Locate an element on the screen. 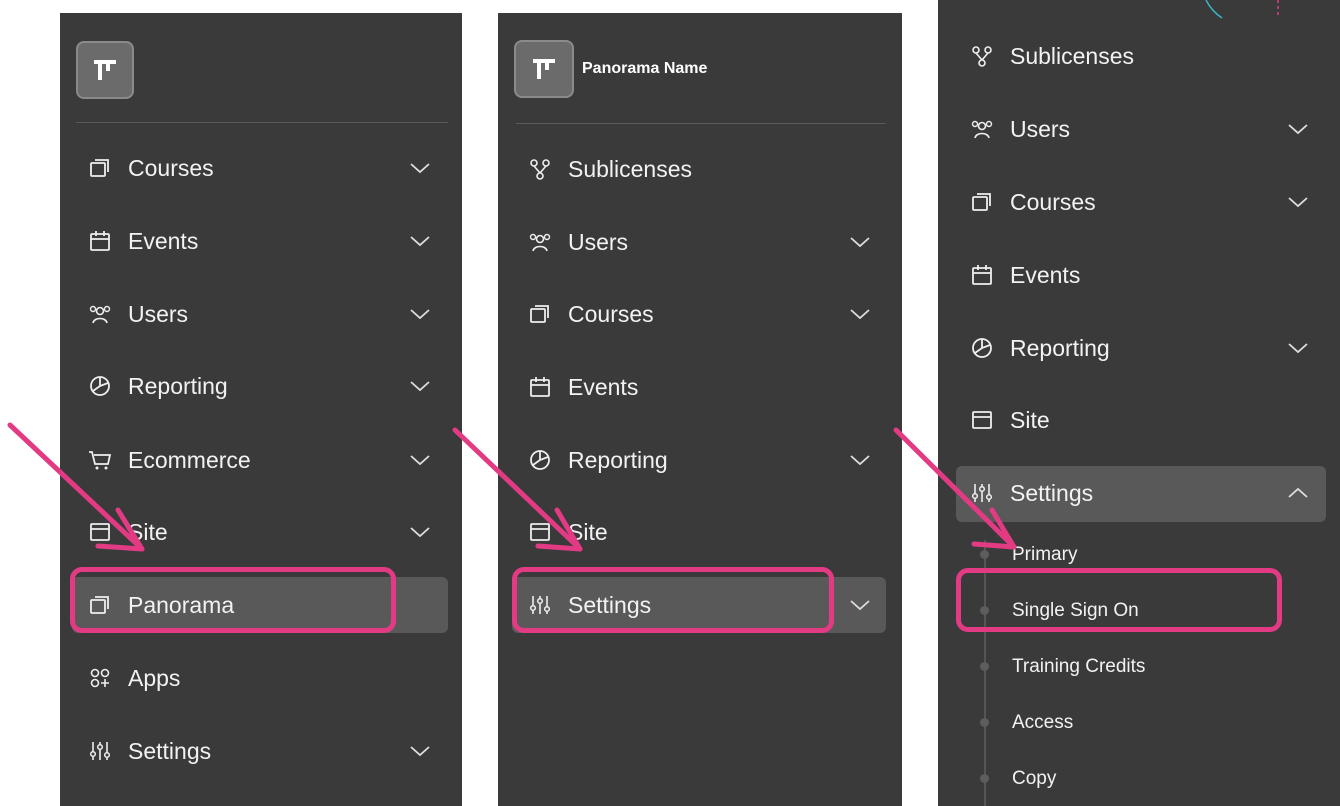 This screenshot has width=1340, height=806. subitem-label: Primary is located at coordinates (1045, 554).